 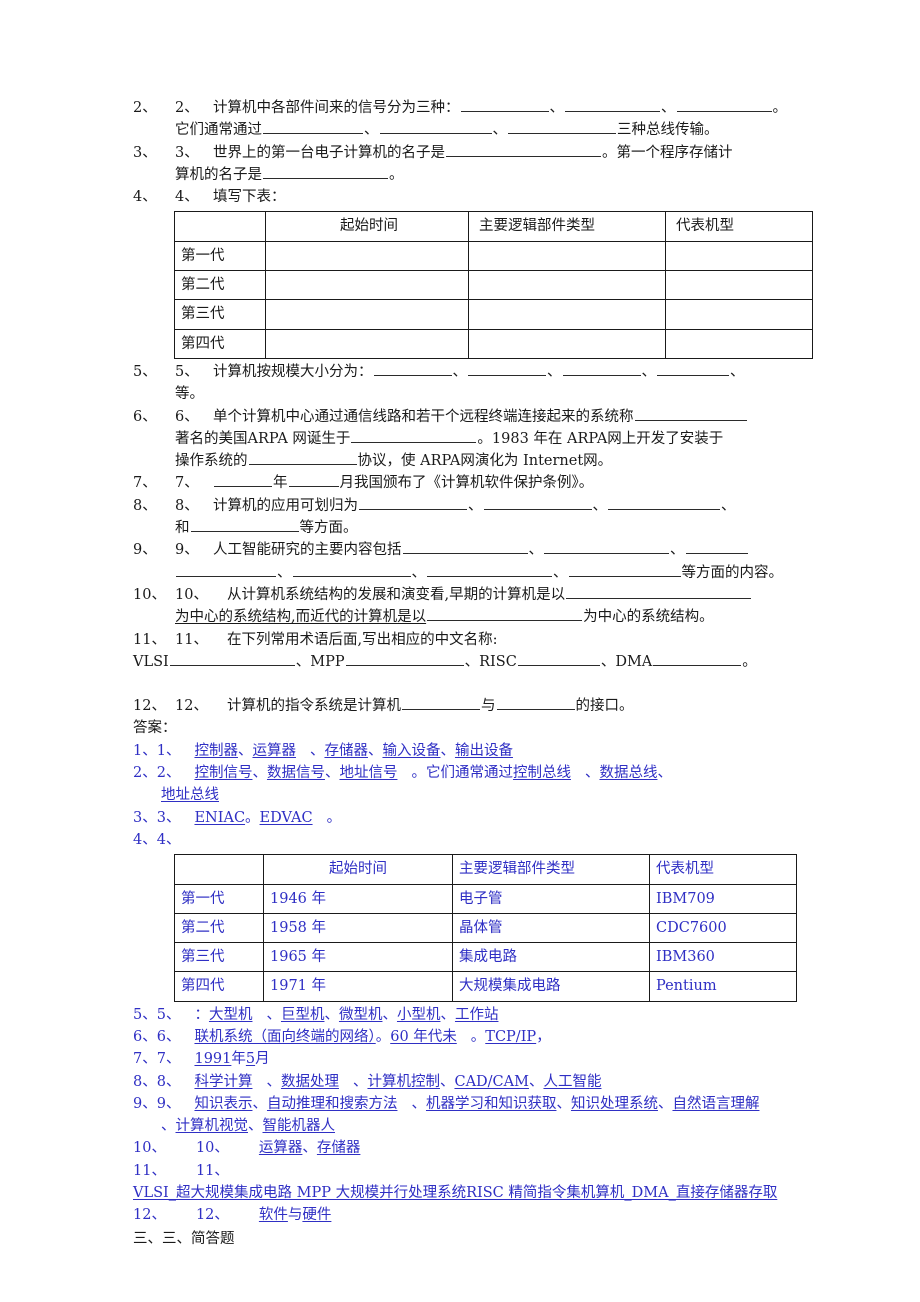 I want to click on question-item-3-line2: 算机的名子是 。, so click(x=473, y=175).